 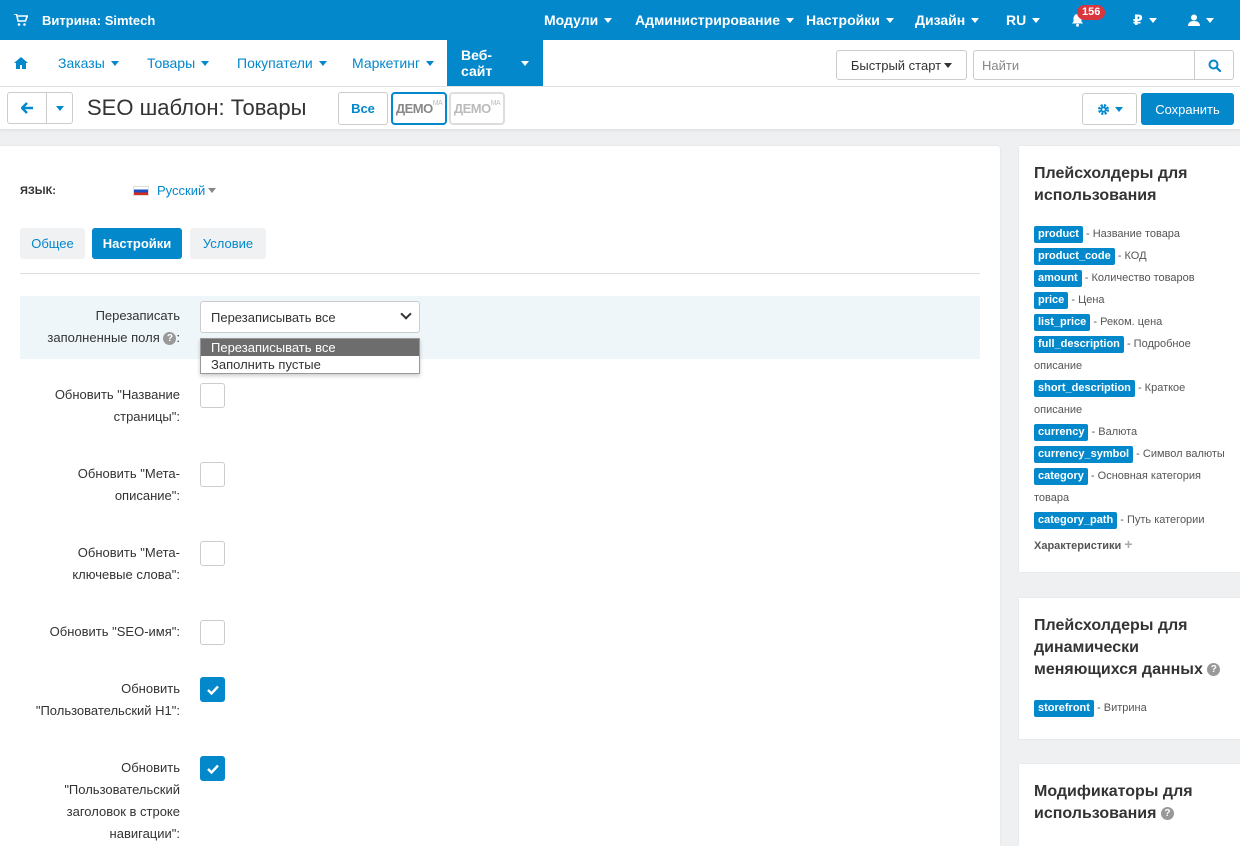 What do you see at coordinates (1118, 669) in the screenshot?
I see `title-text: меняющихся данных` at bounding box center [1118, 669].